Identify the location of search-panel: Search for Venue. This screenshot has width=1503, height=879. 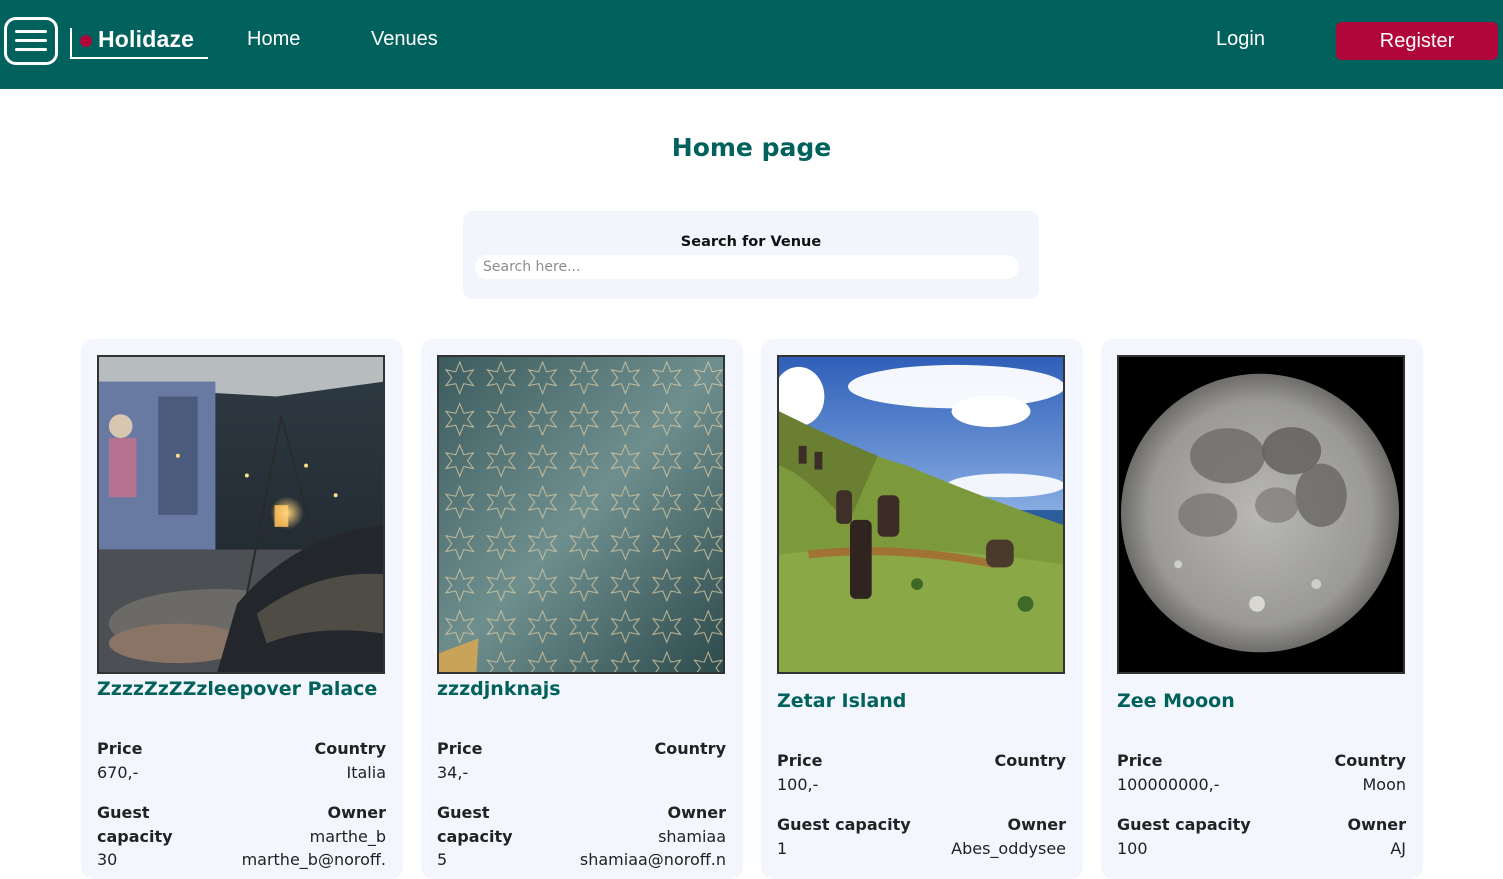
(751, 255).